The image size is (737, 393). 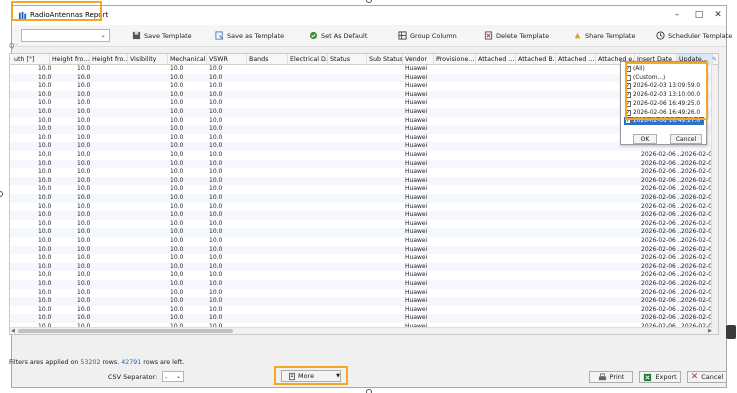 What do you see at coordinates (660, 377) in the screenshot?
I see `export-button: Export` at bounding box center [660, 377].